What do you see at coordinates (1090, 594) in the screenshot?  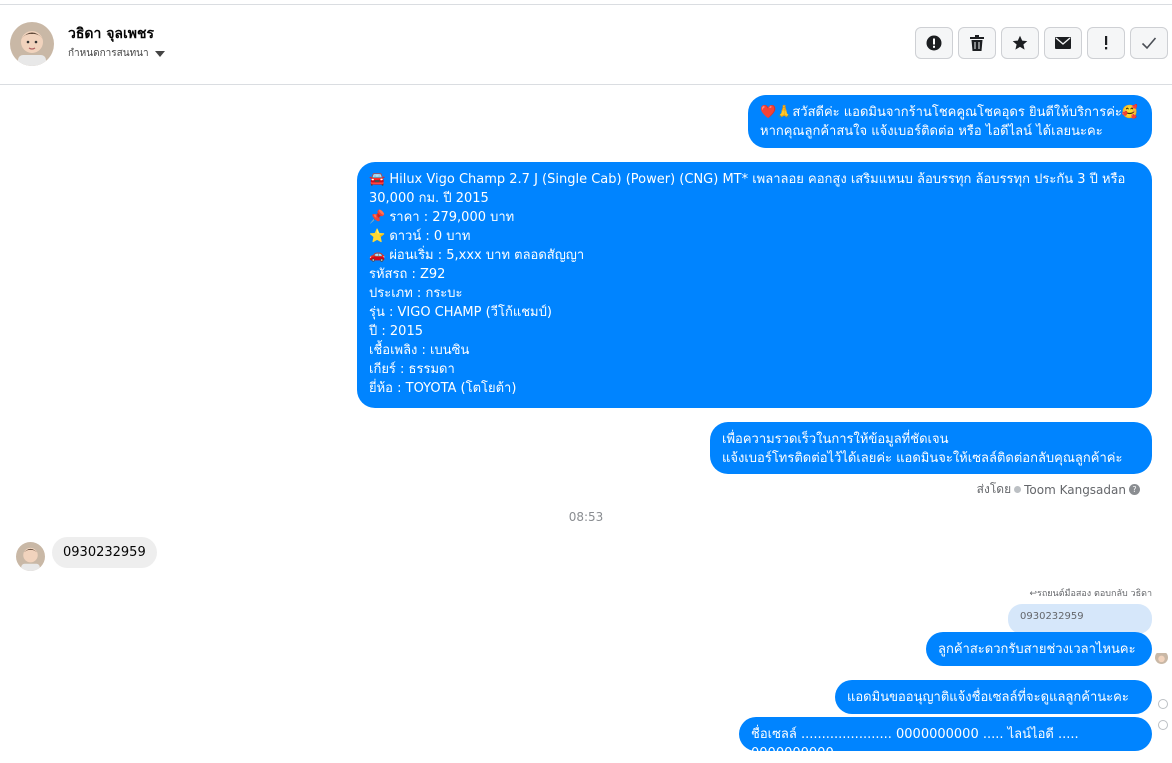 I see `reply-context-label: ↩รถยนต์มือสอง ตอบกลับ วธิดา` at bounding box center [1090, 594].